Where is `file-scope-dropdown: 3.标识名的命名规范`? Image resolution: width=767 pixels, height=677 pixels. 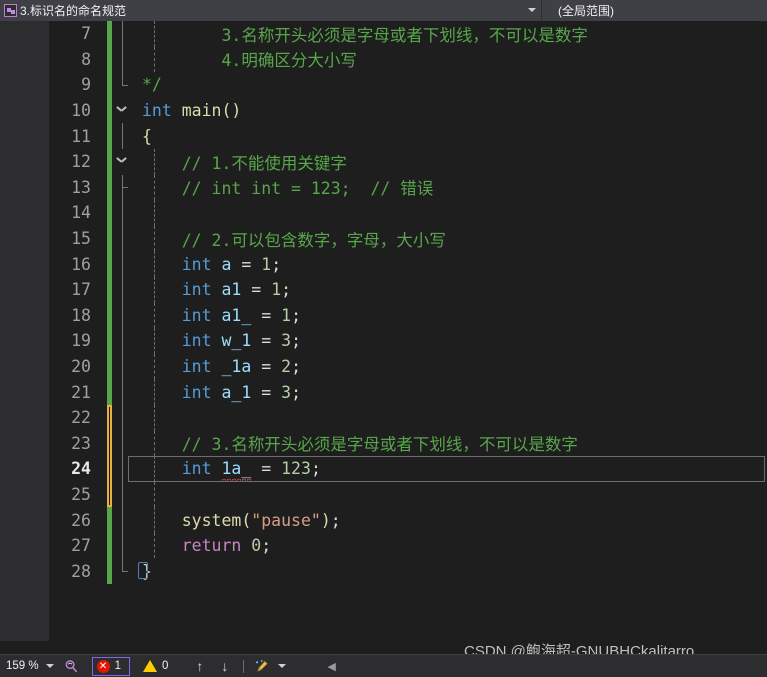
file-scope-dropdown: 3.标识名的命名规范 is located at coordinates (270, 10).